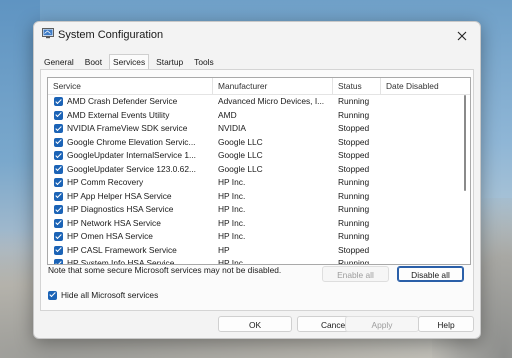 This screenshot has width=512, height=358. I want to click on scrollbar-thumb, so click(465, 143).